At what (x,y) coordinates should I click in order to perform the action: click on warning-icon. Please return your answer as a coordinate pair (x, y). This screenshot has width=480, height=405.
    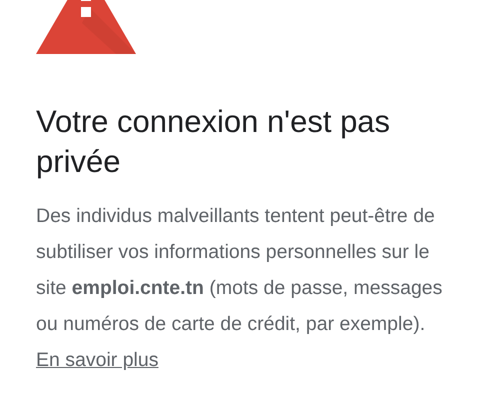
    Looking at the image, I should click on (86, 27).